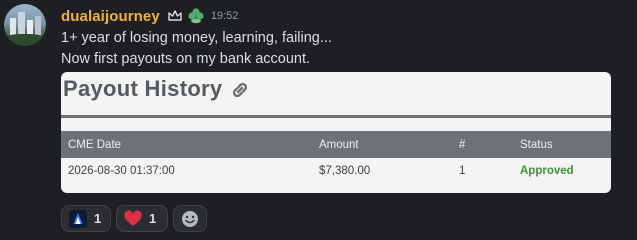  What do you see at coordinates (95, 145) in the screenshot?
I see `column-header-date: CME Date` at bounding box center [95, 145].